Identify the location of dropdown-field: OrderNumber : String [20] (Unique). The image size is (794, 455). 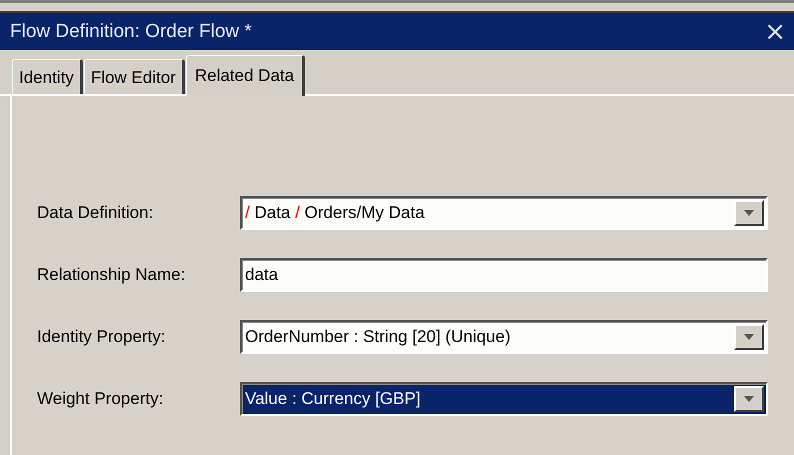
(504, 337).